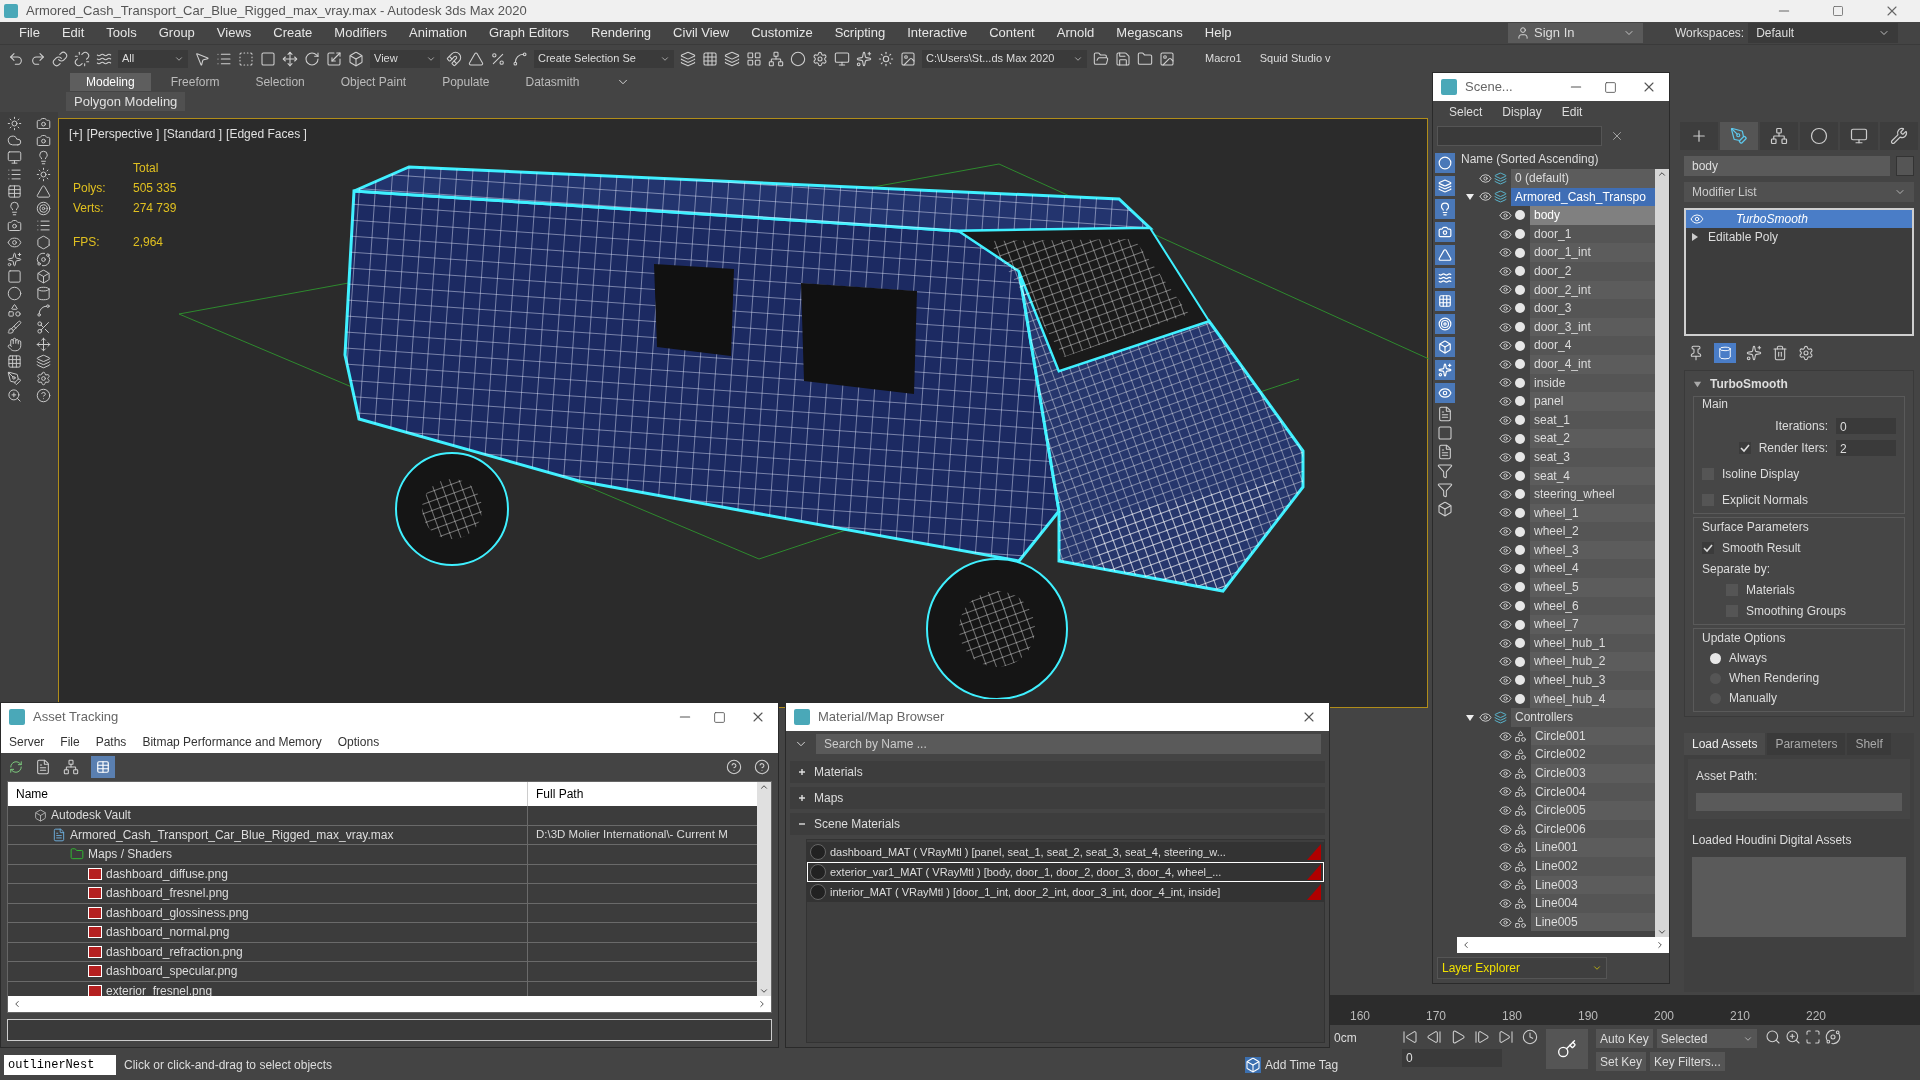 This screenshot has width=1920, height=1080. I want to click on viewport-label: [Standard ], so click(193, 134).